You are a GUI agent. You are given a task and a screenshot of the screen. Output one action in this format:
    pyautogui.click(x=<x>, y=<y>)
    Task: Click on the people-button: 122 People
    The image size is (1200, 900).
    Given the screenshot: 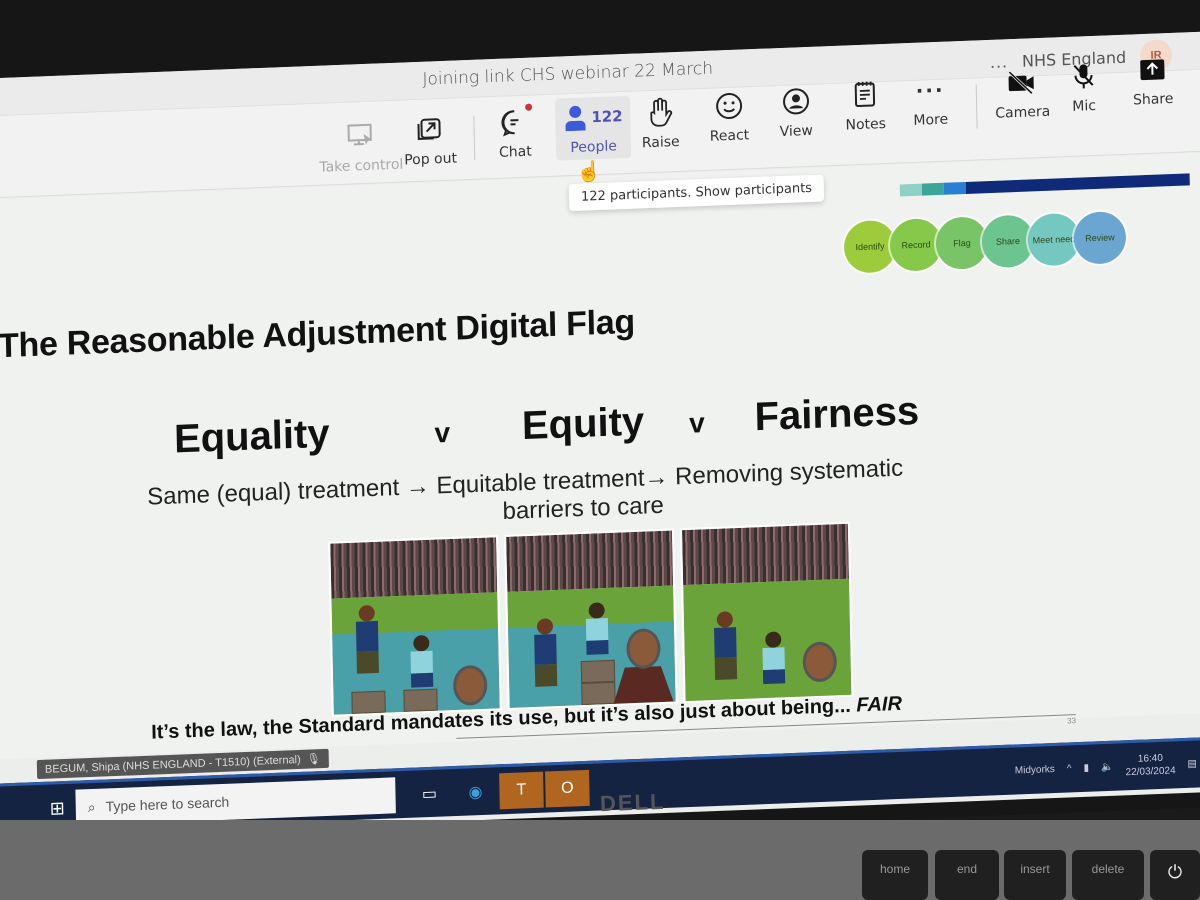 What is the action you would take?
    pyautogui.click(x=593, y=128)
    